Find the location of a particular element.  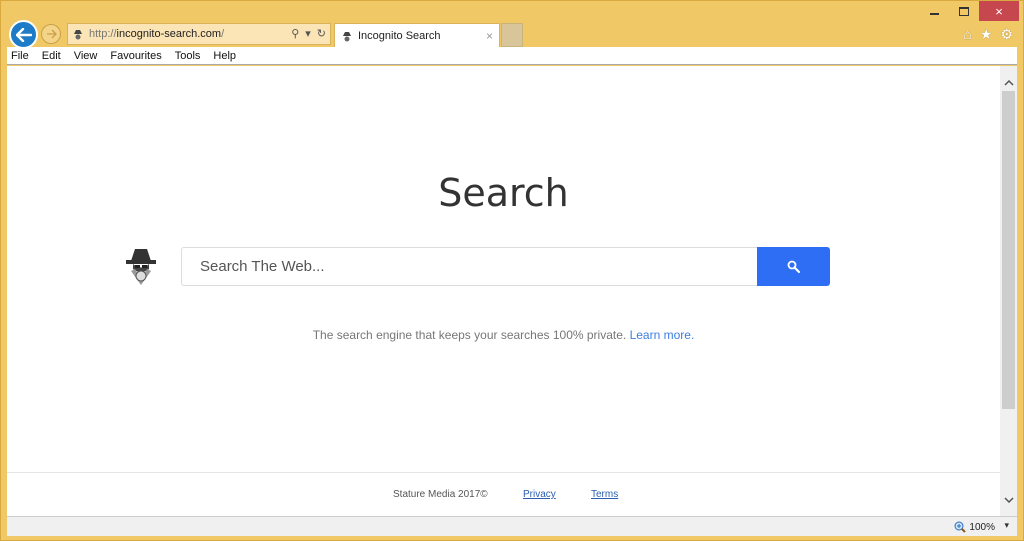

footer-divider is located at coordinates (503, 472).